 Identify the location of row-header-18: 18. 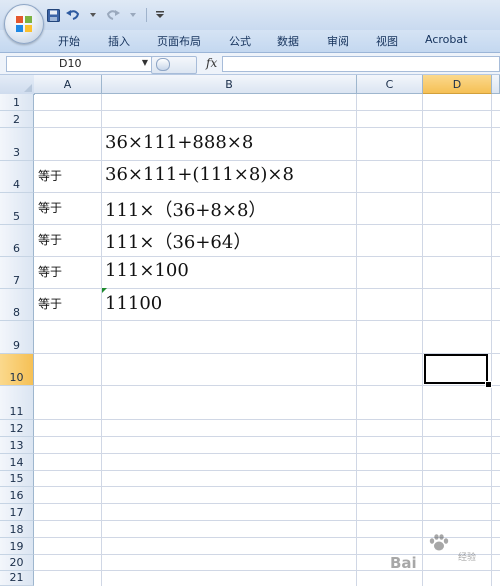
(17, 529).